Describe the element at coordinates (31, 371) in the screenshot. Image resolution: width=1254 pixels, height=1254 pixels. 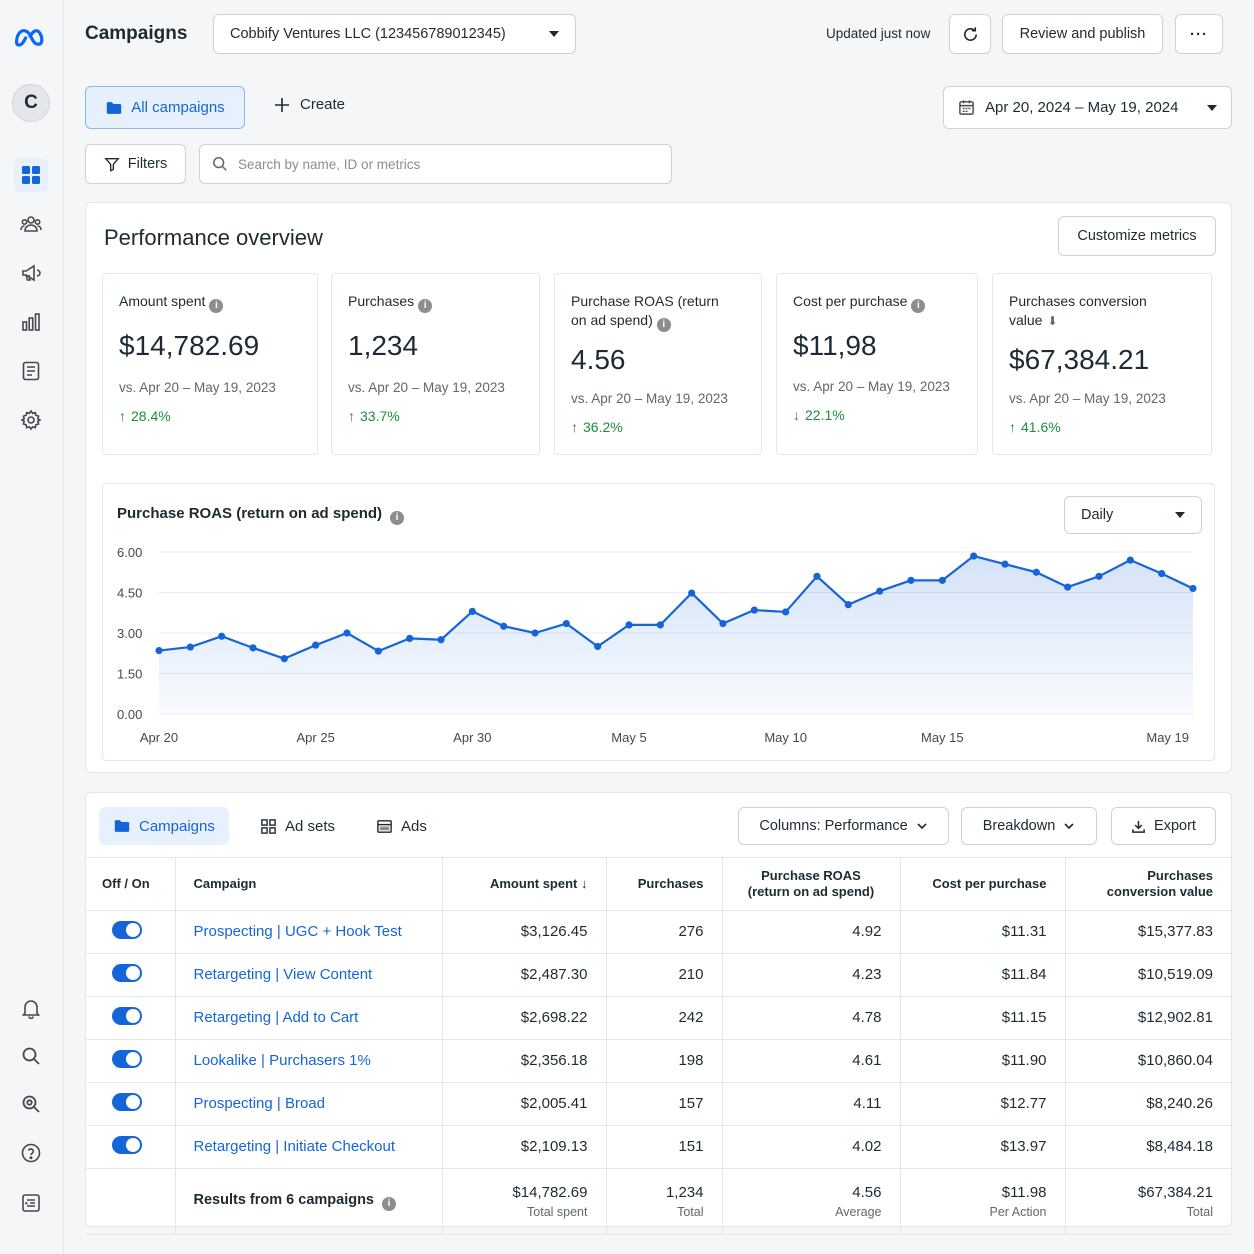
I see `reports-icon` at that location.